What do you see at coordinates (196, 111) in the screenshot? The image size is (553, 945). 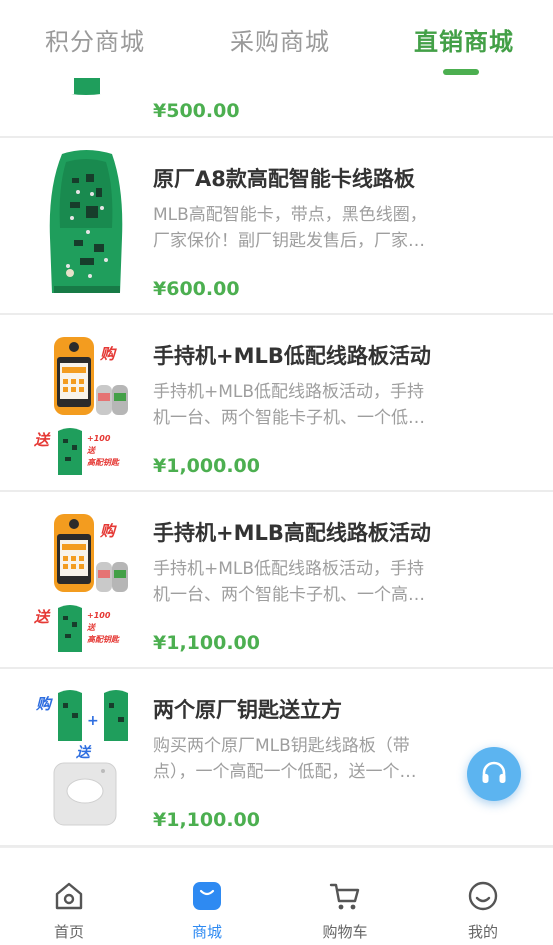 I see `product-price: ¥500.00` at bounding box center [196, 111].